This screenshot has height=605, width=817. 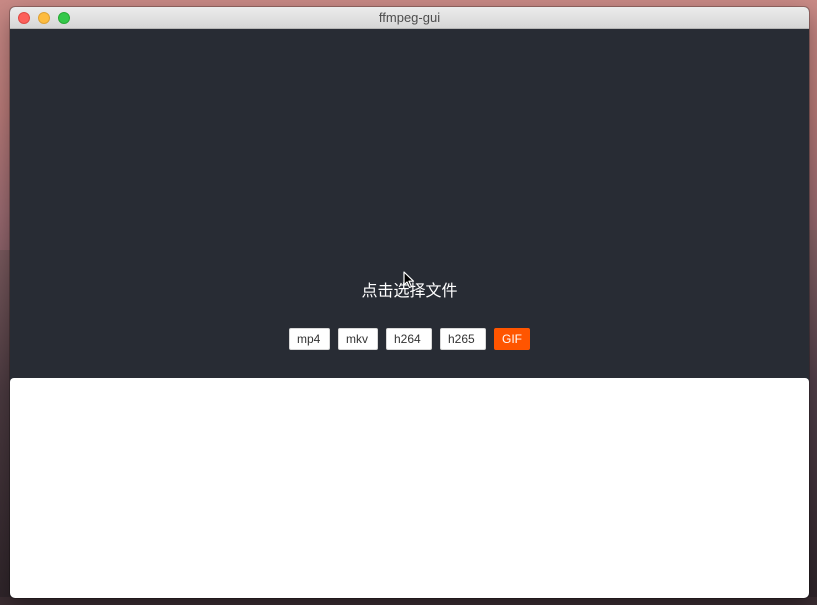 I want to click on wallpaper-bottom-edge, so click(x=408, y=601).